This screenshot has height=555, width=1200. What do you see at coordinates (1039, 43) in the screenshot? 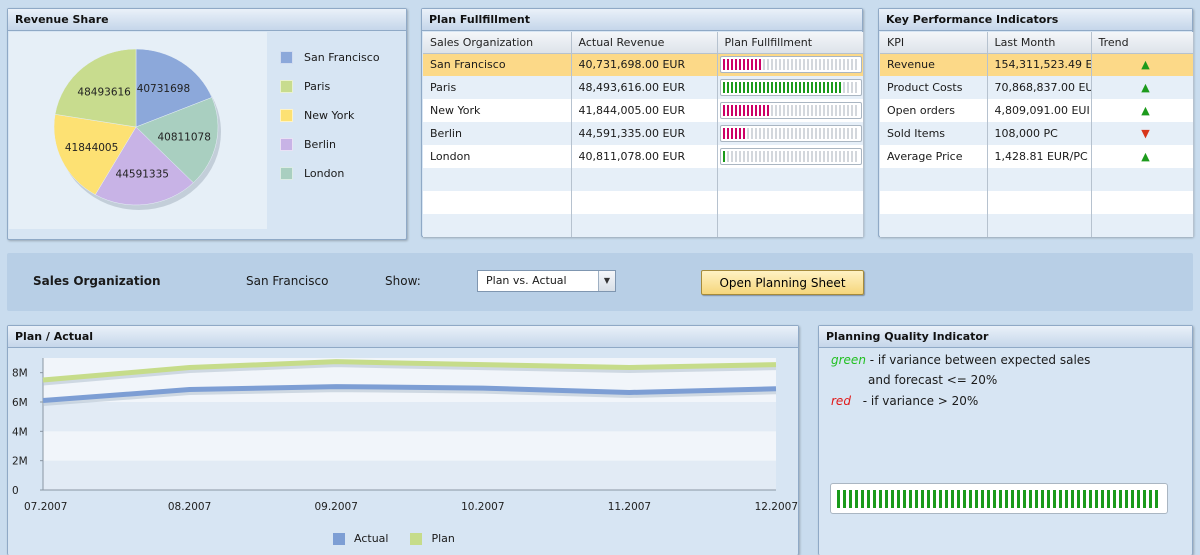
I see `col-last-month: Last Month` at bounding box center [1039, 43].